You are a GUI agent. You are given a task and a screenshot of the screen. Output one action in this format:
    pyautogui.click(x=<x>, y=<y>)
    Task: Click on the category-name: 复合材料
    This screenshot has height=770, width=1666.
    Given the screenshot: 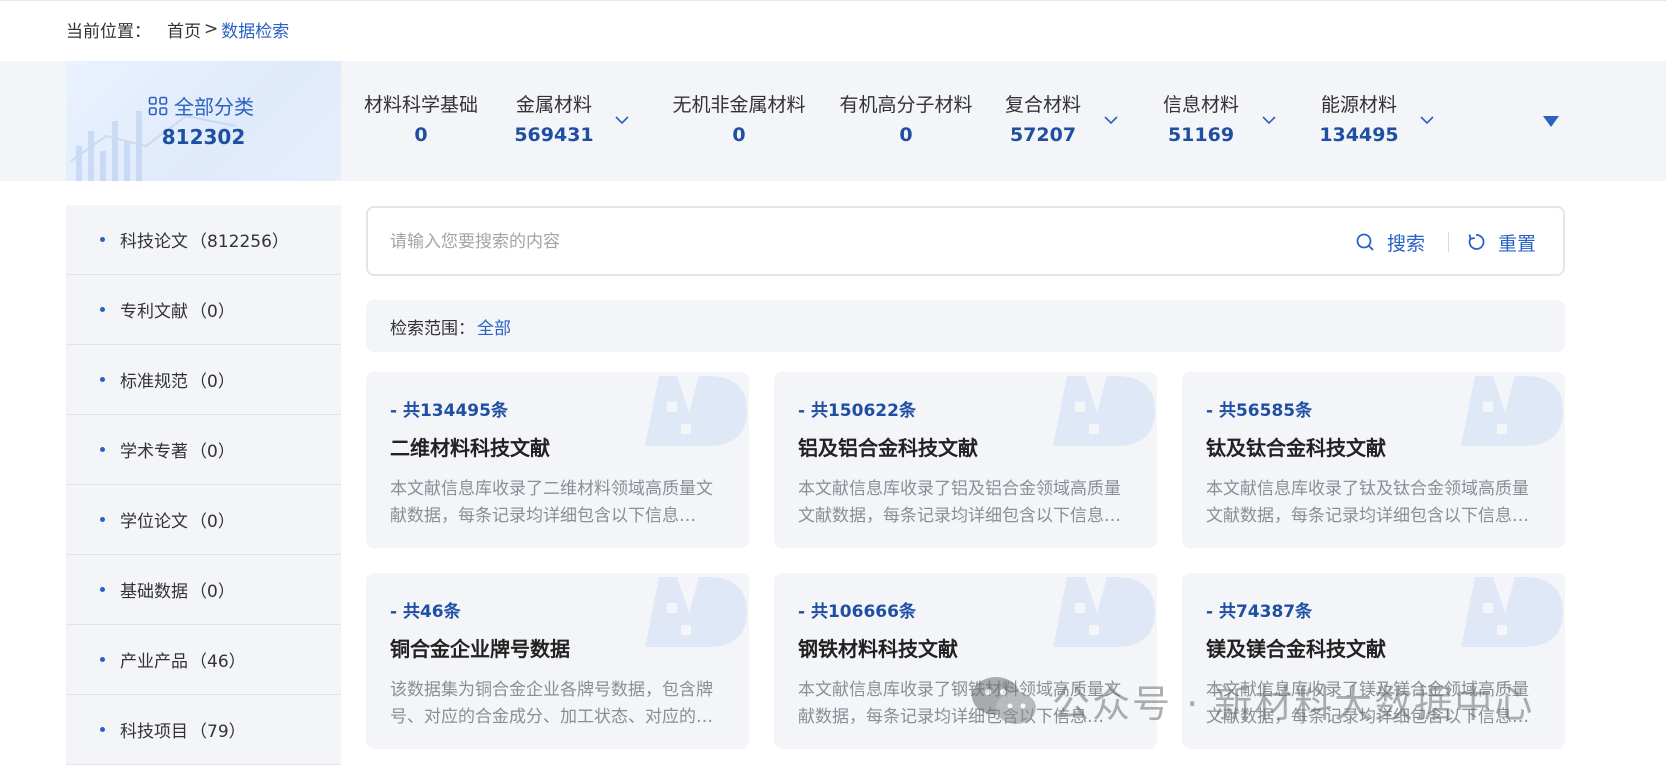 What is the action you would take?
    pyautogui.click(x=1042, y=105)
    